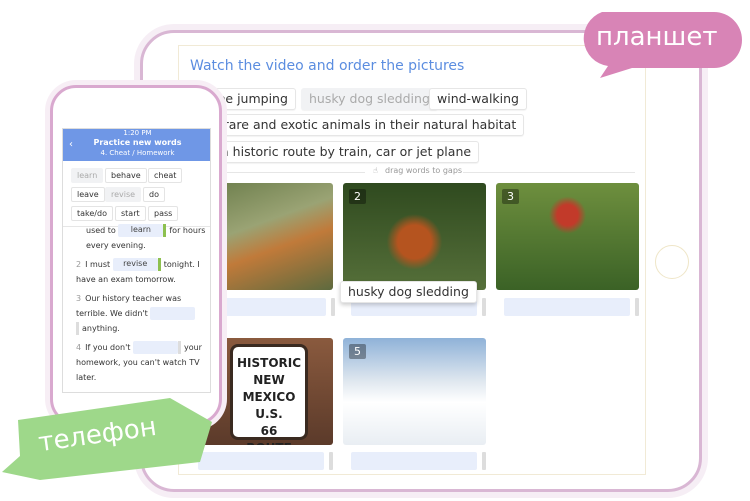  I want to click on exercise-title: Watch the video and order the pictures, so click(327, 66).